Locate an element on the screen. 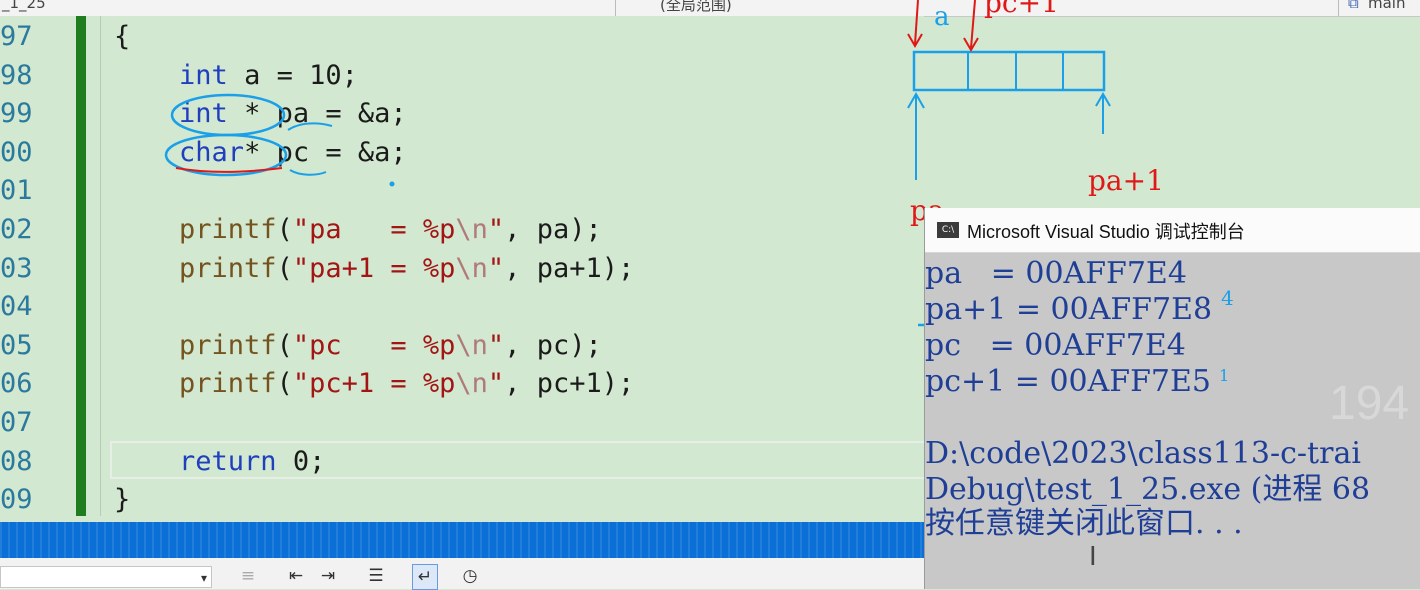  code-token: } is located at coordinates (122, 500).